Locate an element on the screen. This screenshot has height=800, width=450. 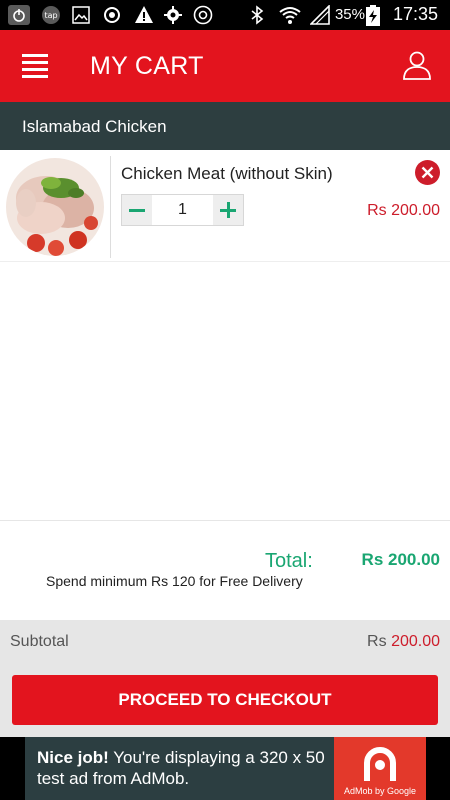
product-name: Chicken Meat (without Skin) is located at coordinates (227, 173).